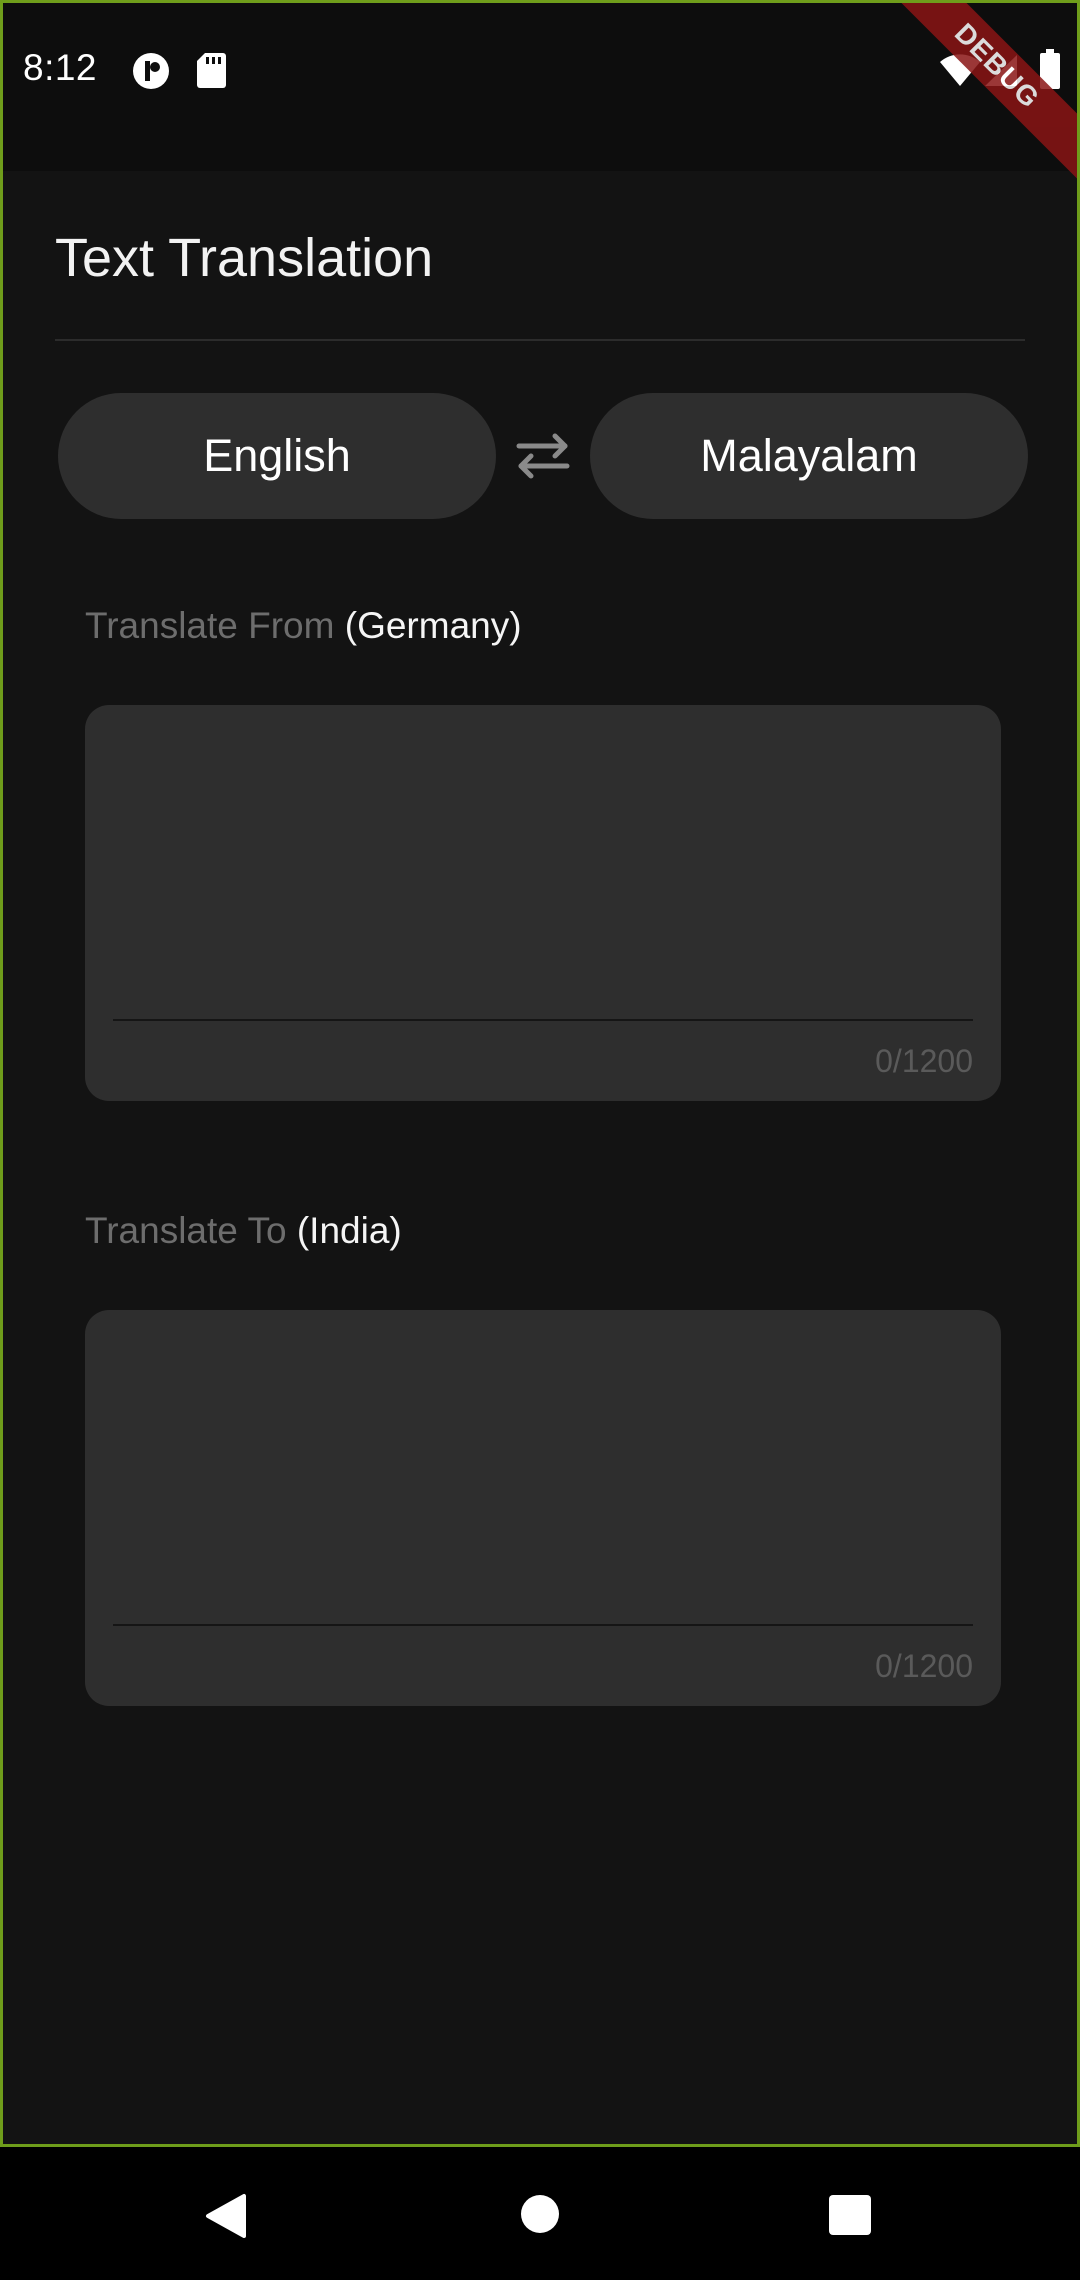  Describe the element at coordinates (60, 67) in the screenshot. I see `status-time: 8:12` at that location.